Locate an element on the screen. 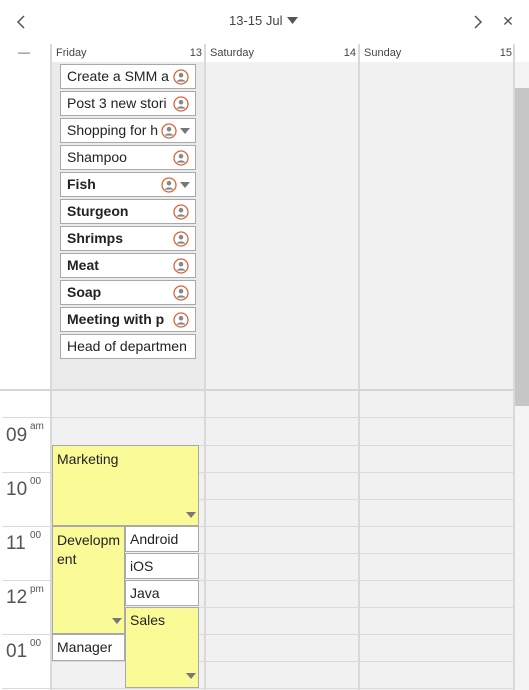  all-day-task: Create a SMM a is located at coordinates (128, 76).